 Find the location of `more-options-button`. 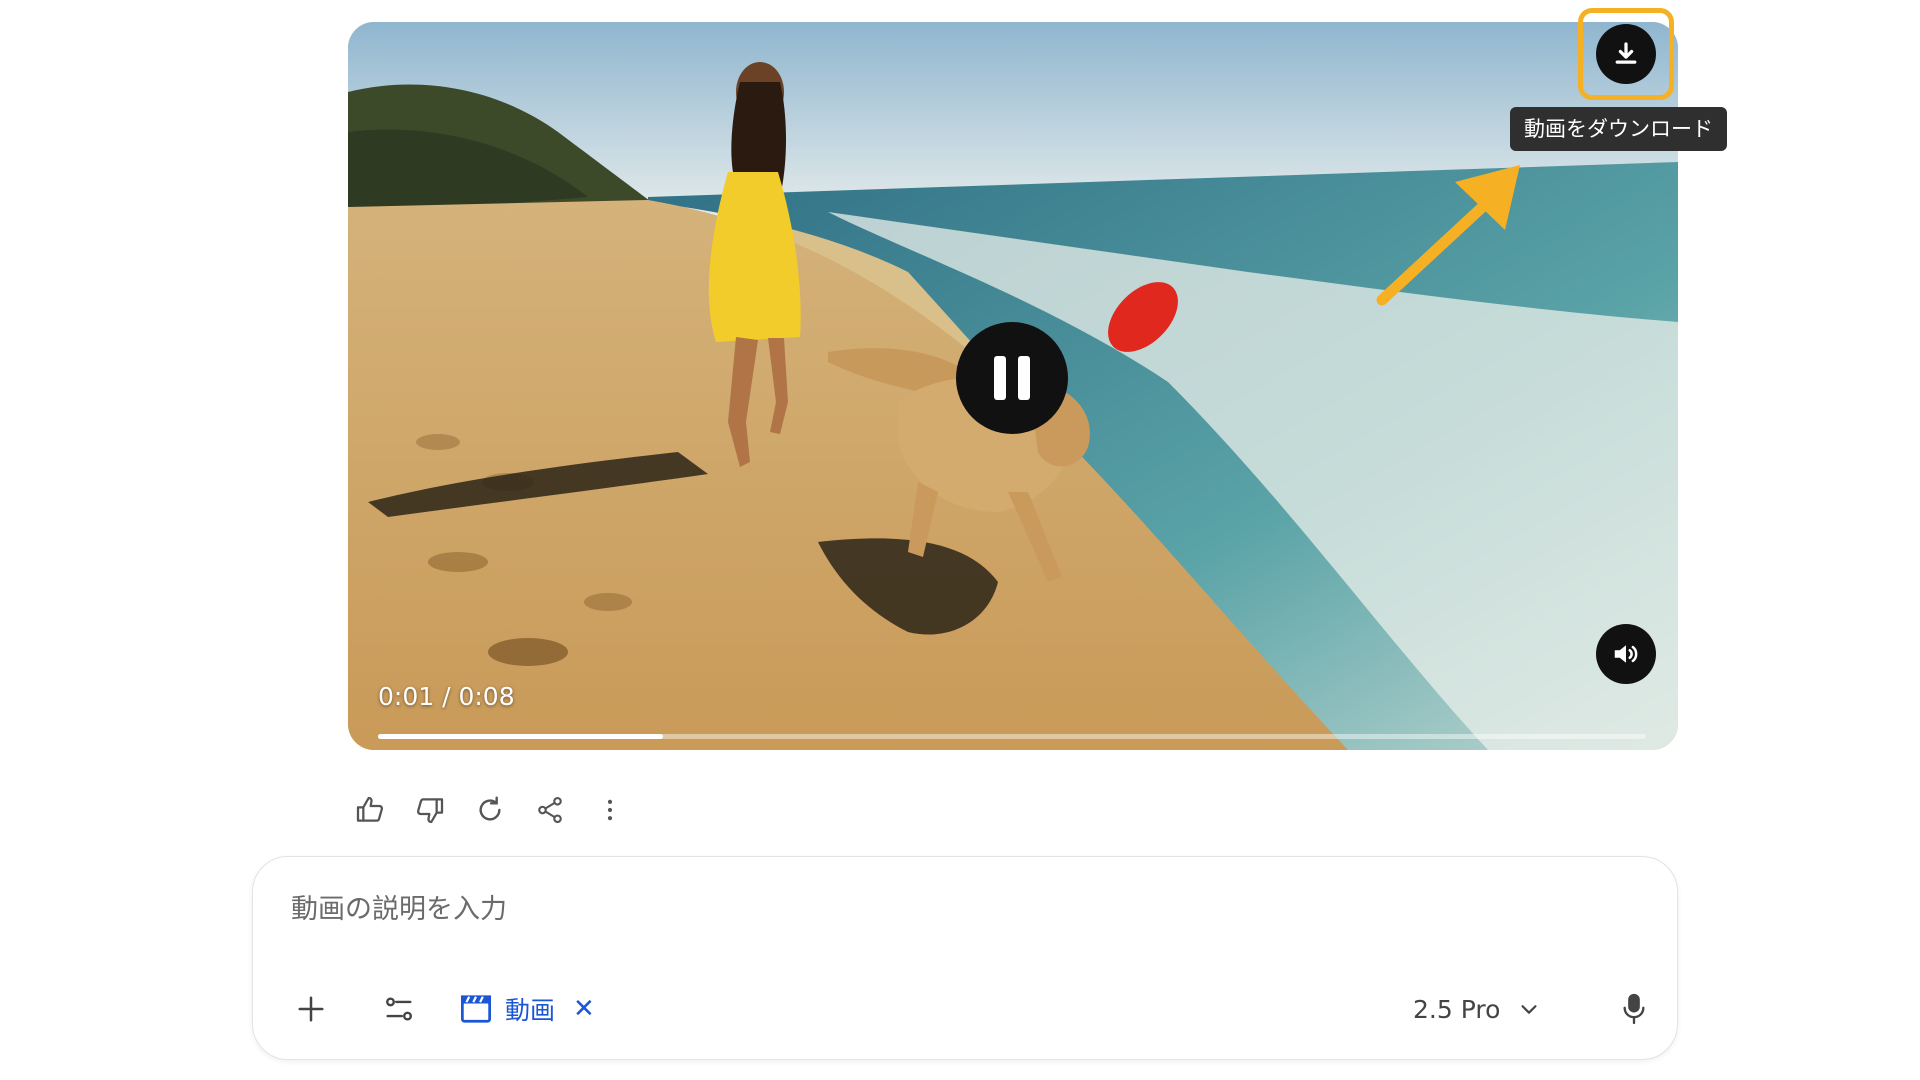

more-options-button is located at coordinates (610, 810).